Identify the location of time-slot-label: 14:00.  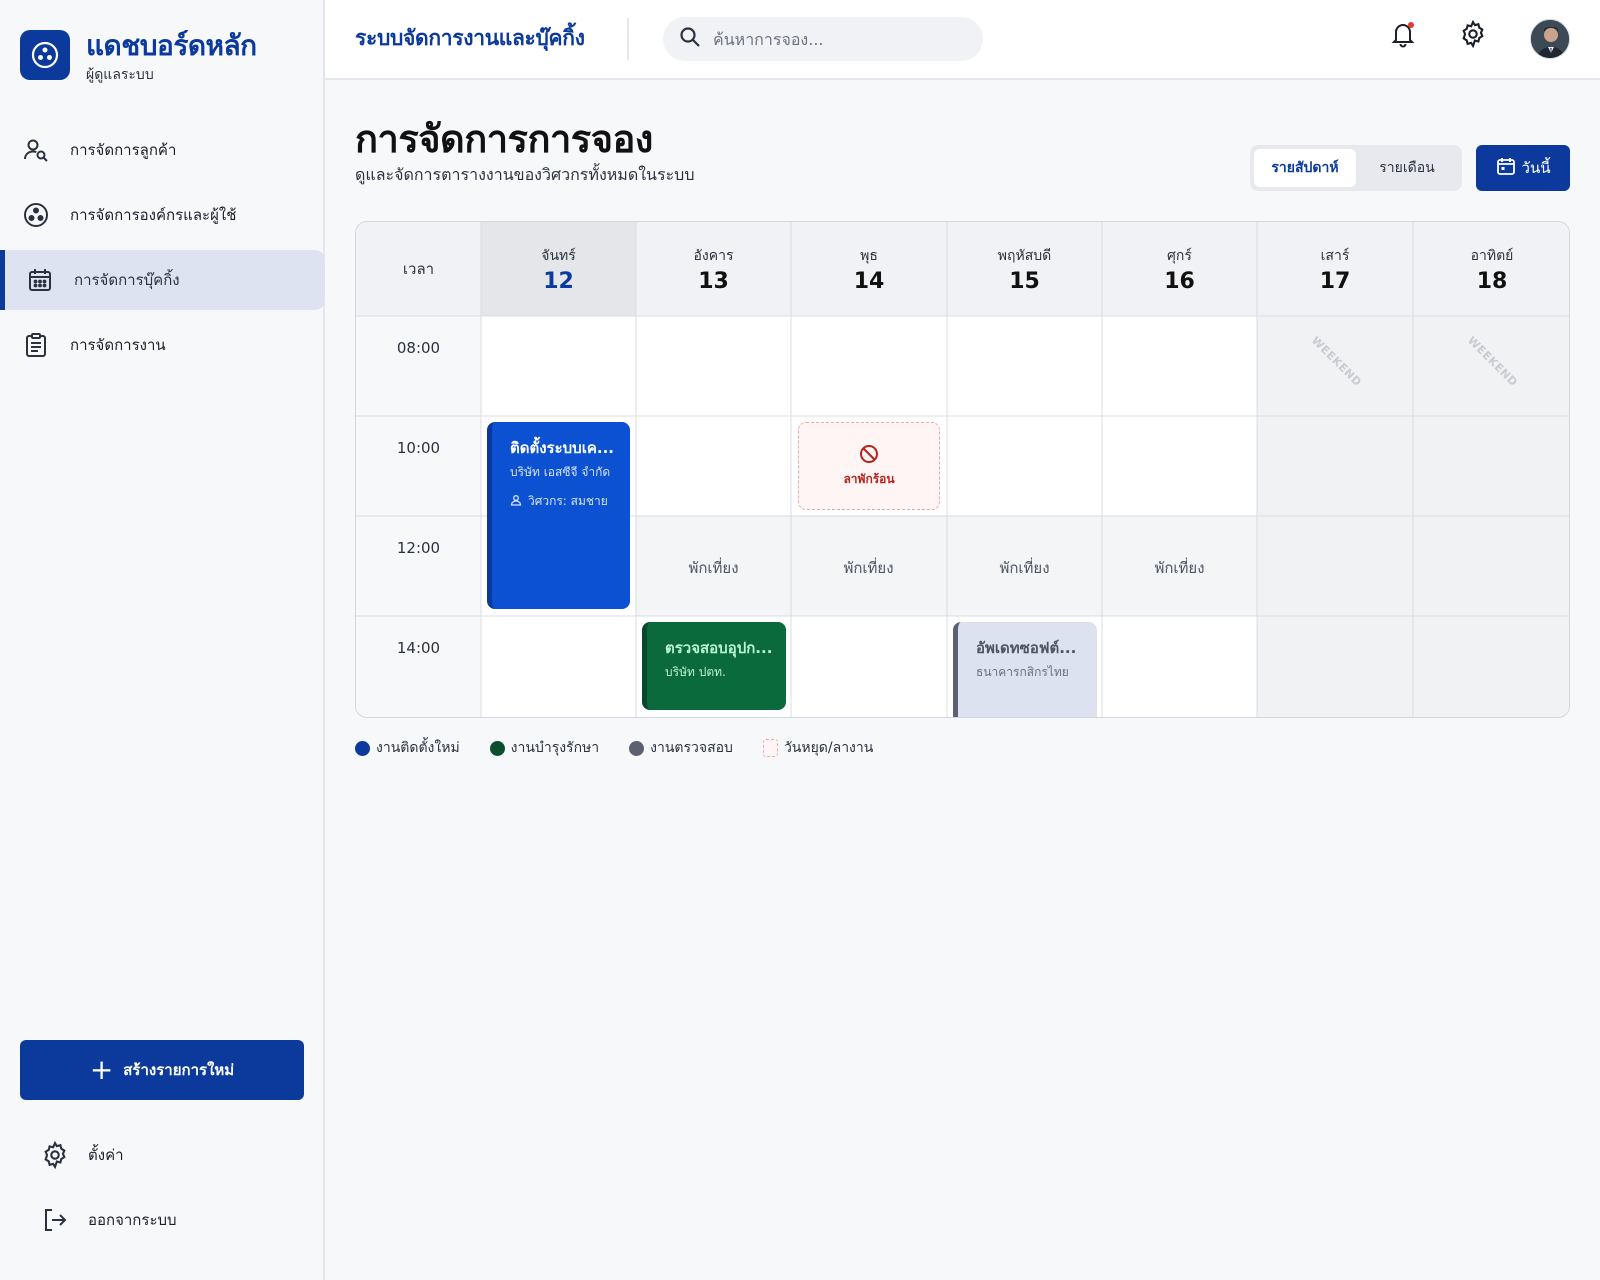
(418, 648).